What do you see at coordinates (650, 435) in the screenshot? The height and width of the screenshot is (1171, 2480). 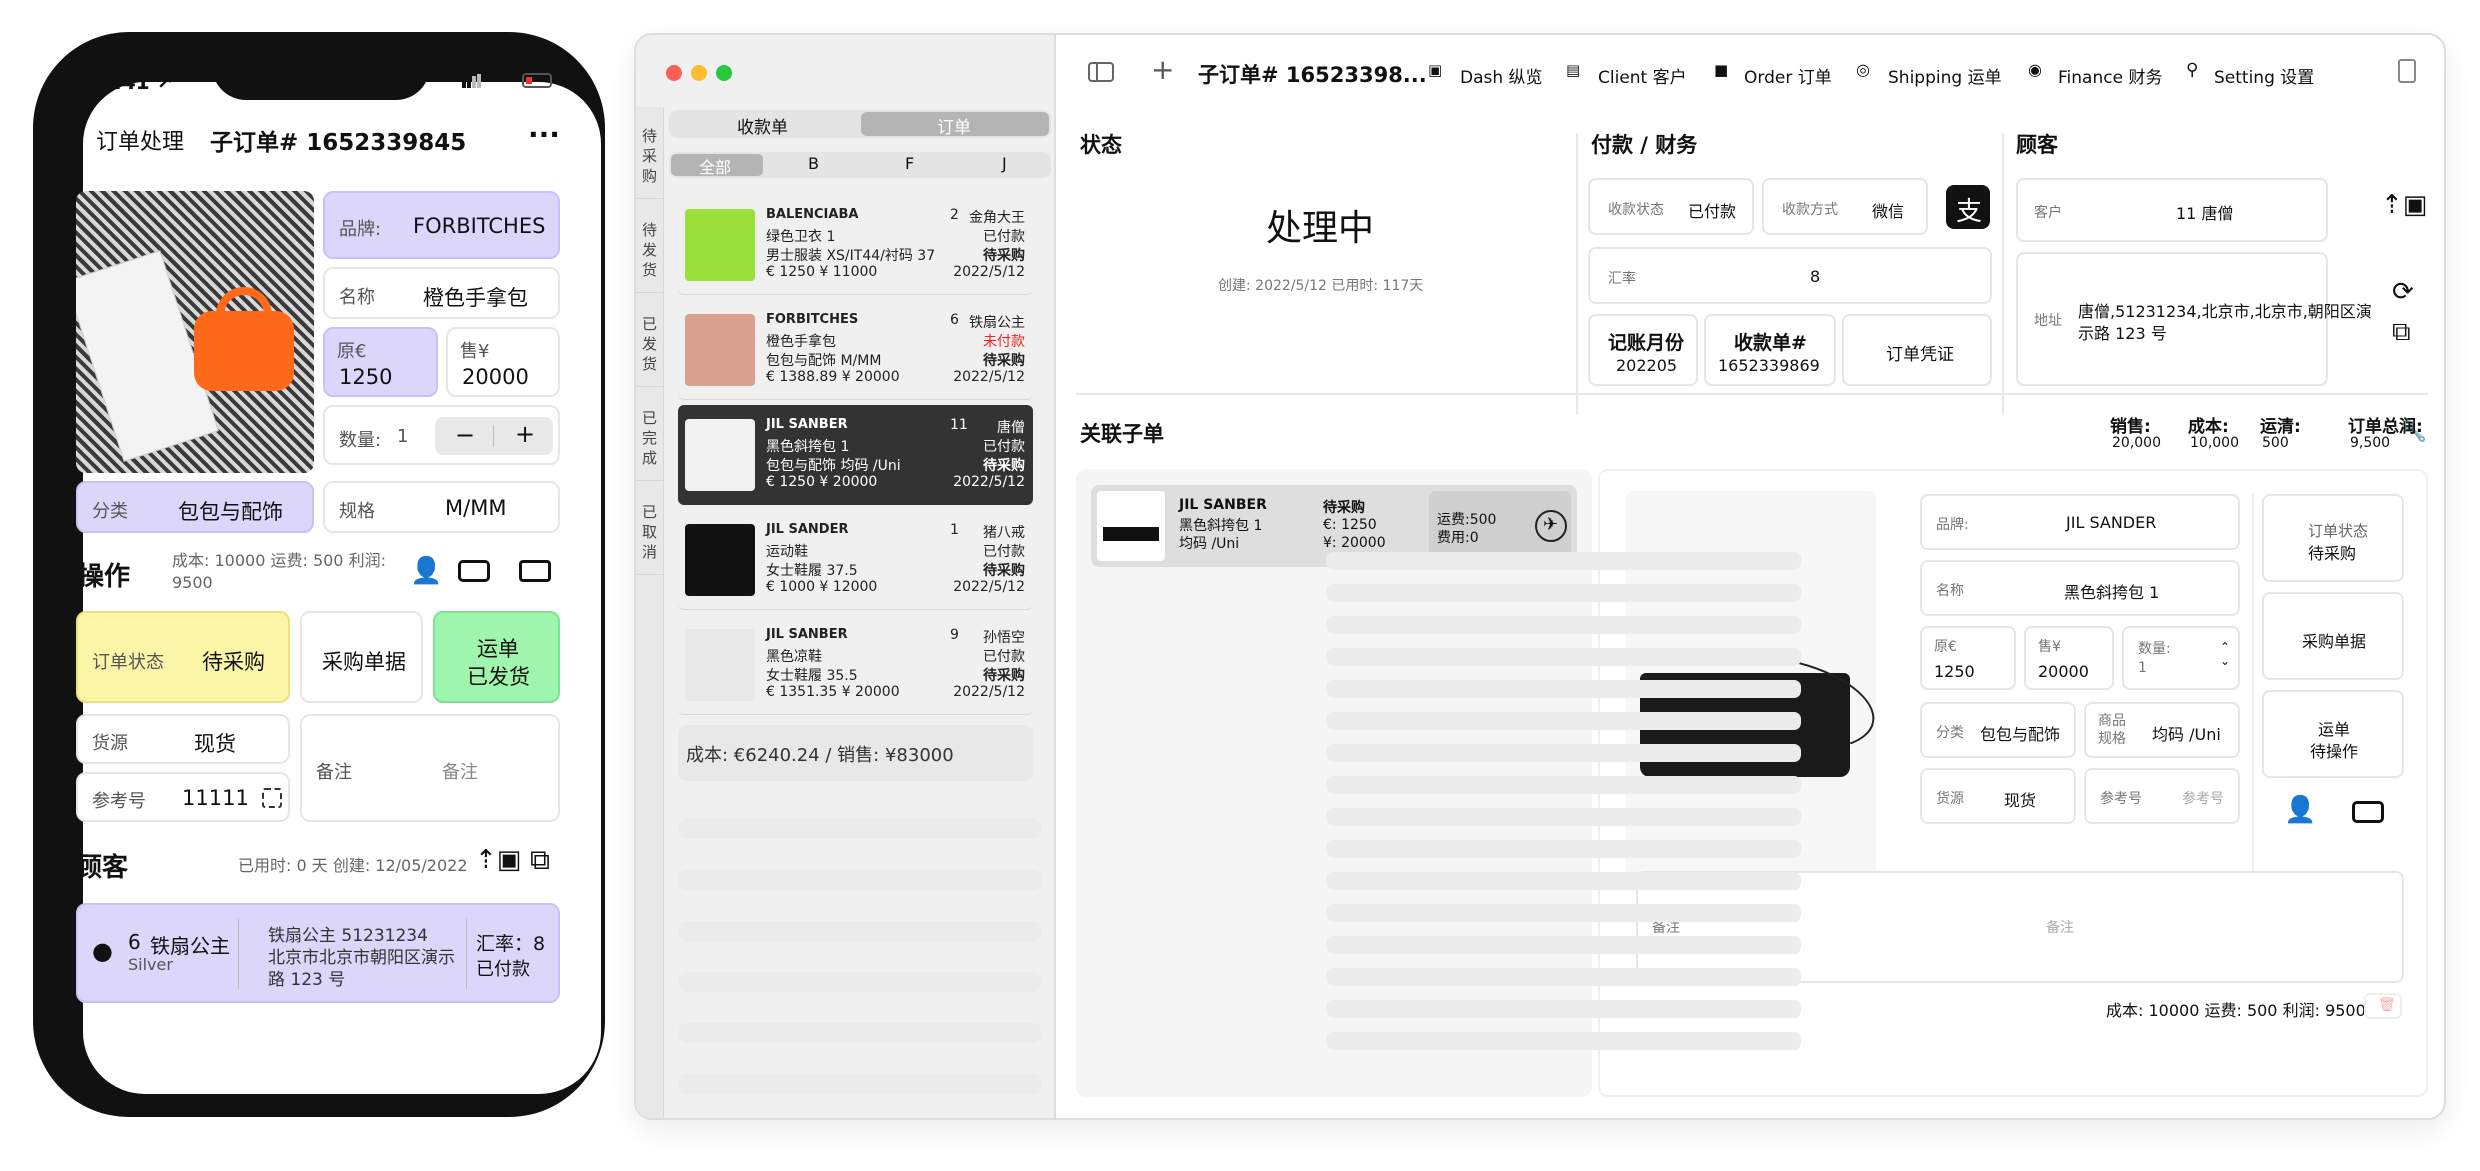 I see `vertical-tab-3: 已完成` at bounding box center [650, 435].